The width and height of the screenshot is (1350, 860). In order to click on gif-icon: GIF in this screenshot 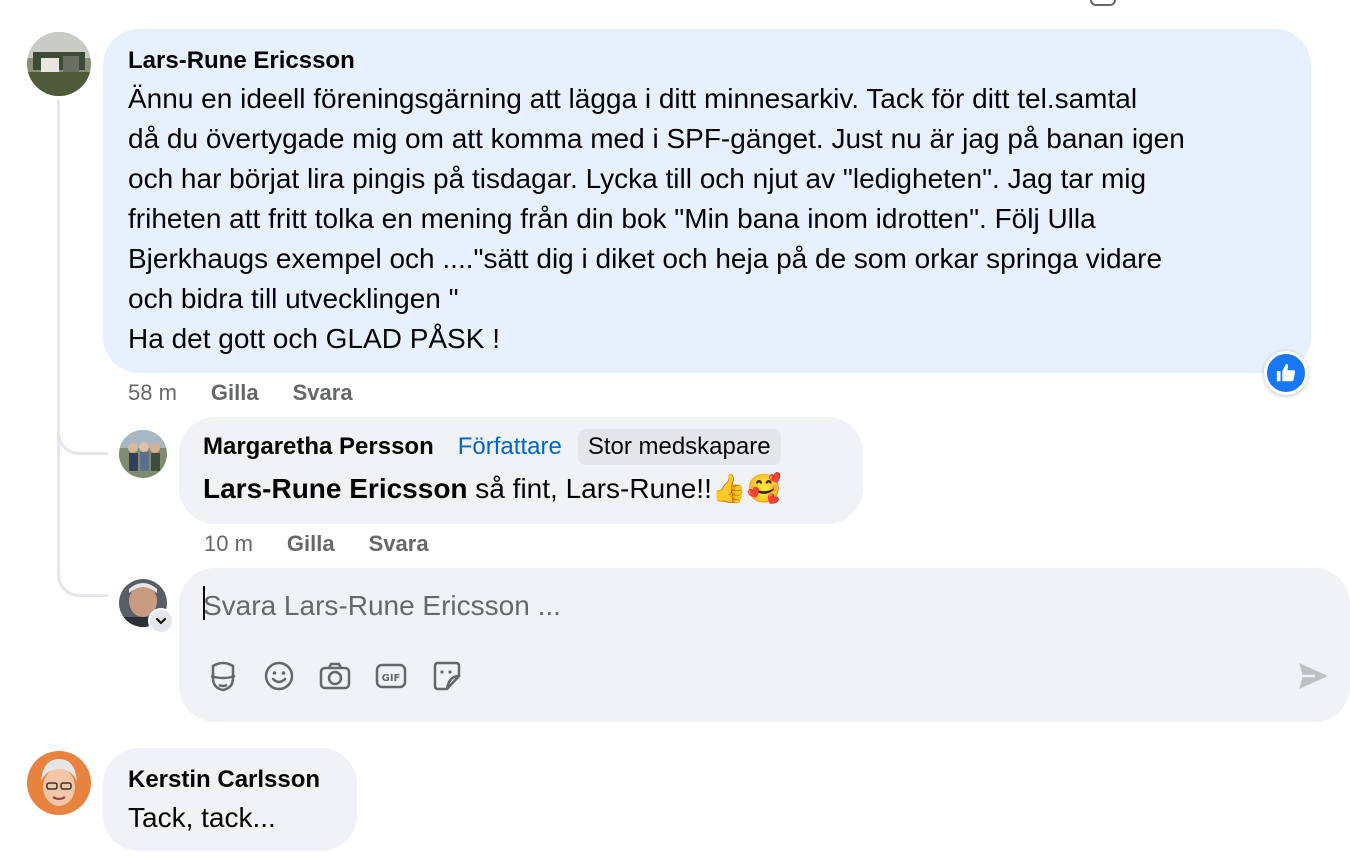, I will do `click(391, 676)`.